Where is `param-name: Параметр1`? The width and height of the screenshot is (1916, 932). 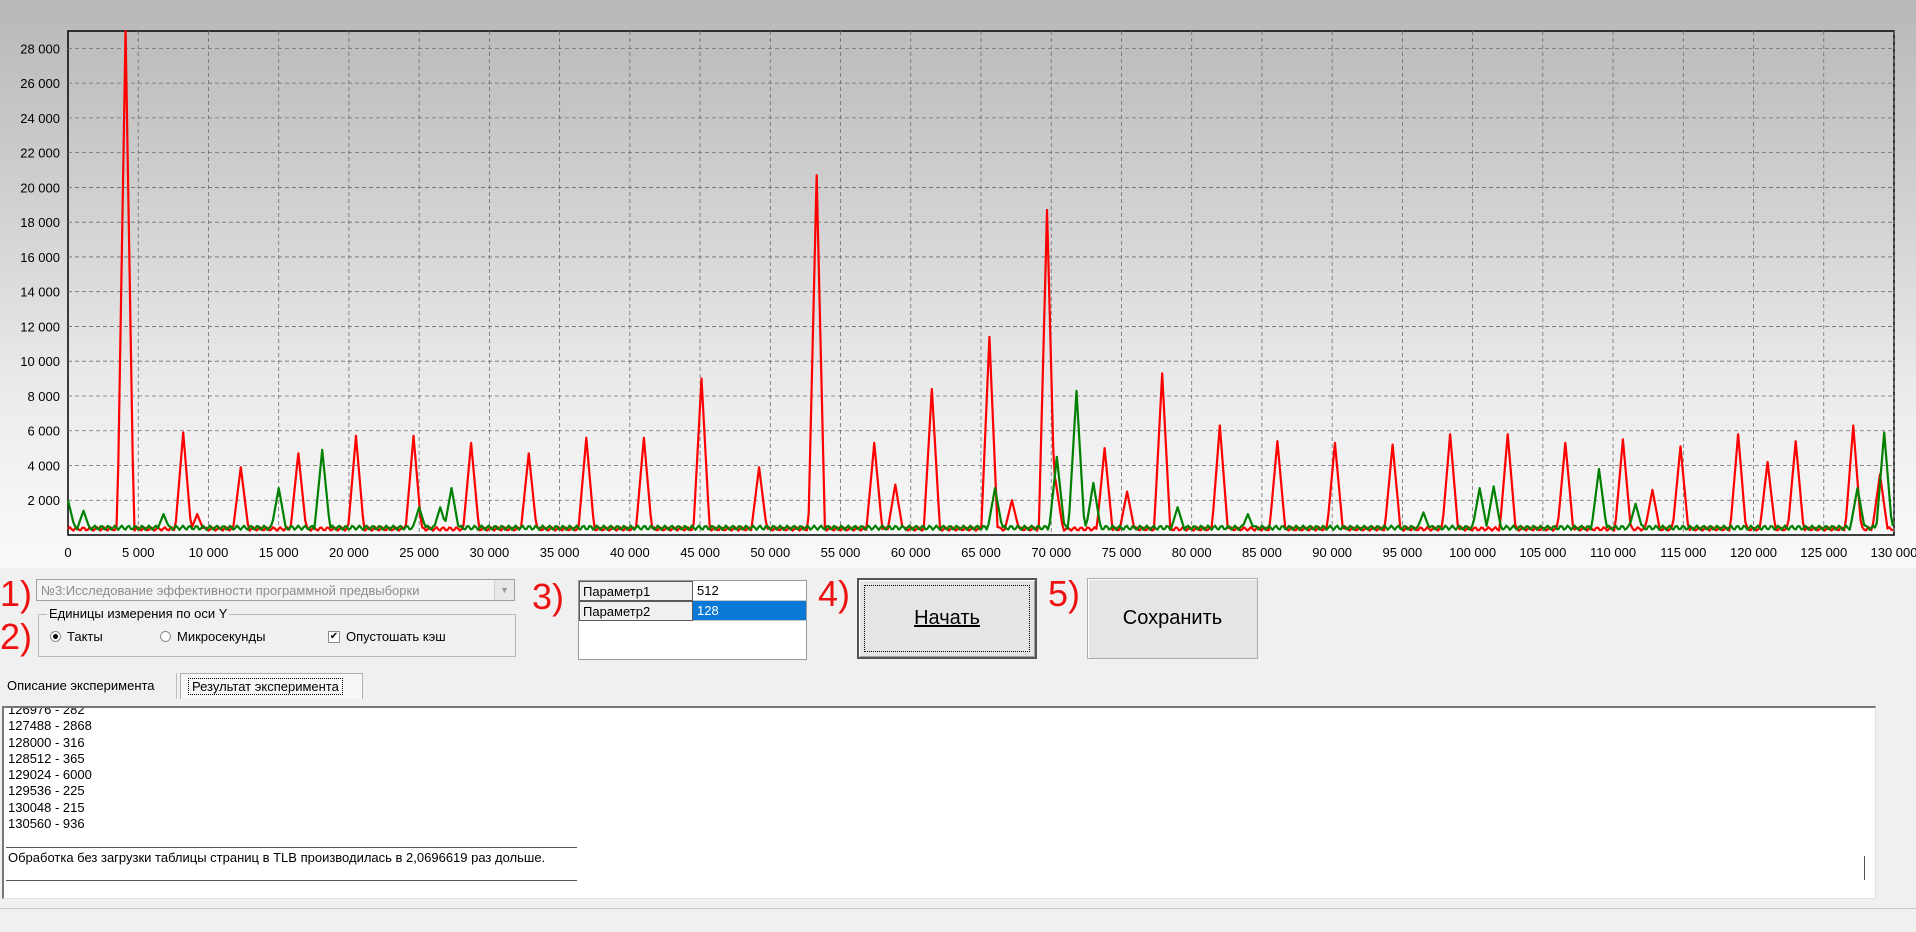 param-name: Параметр1 is located at coordinates (636, 591).